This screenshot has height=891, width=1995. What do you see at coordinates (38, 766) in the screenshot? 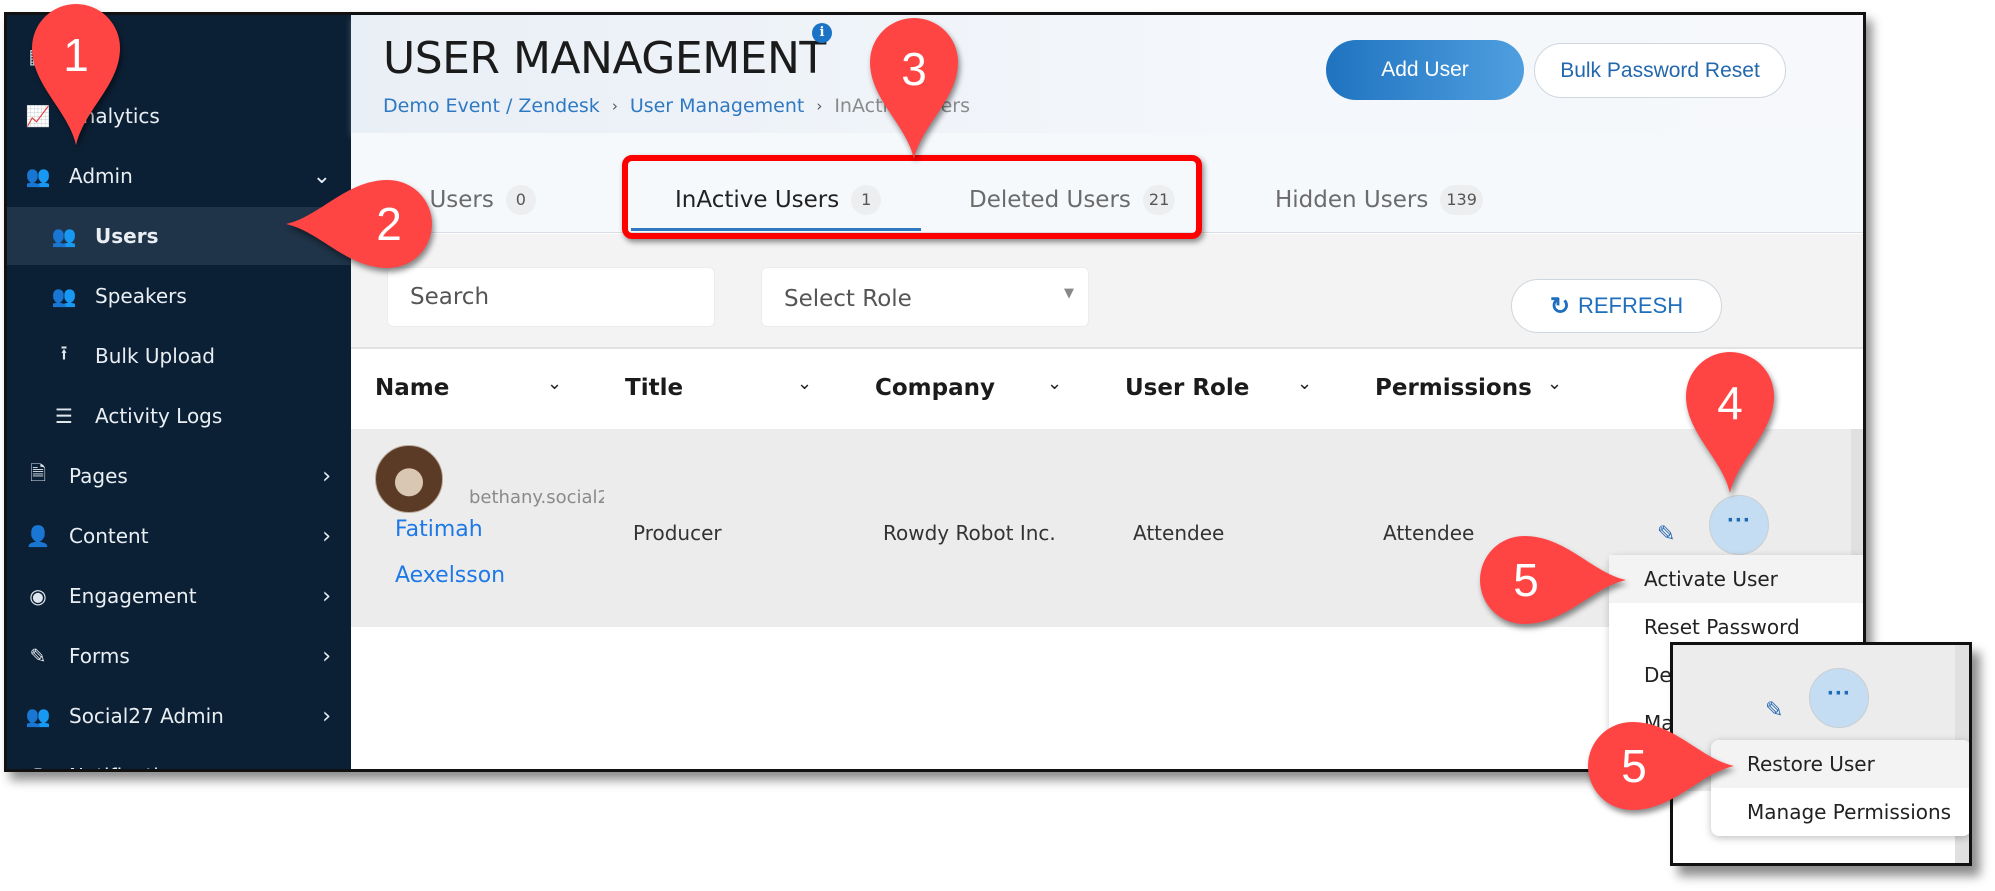
I see `alert-circle-icon: ⓘ` at bounding box center [38, 766].